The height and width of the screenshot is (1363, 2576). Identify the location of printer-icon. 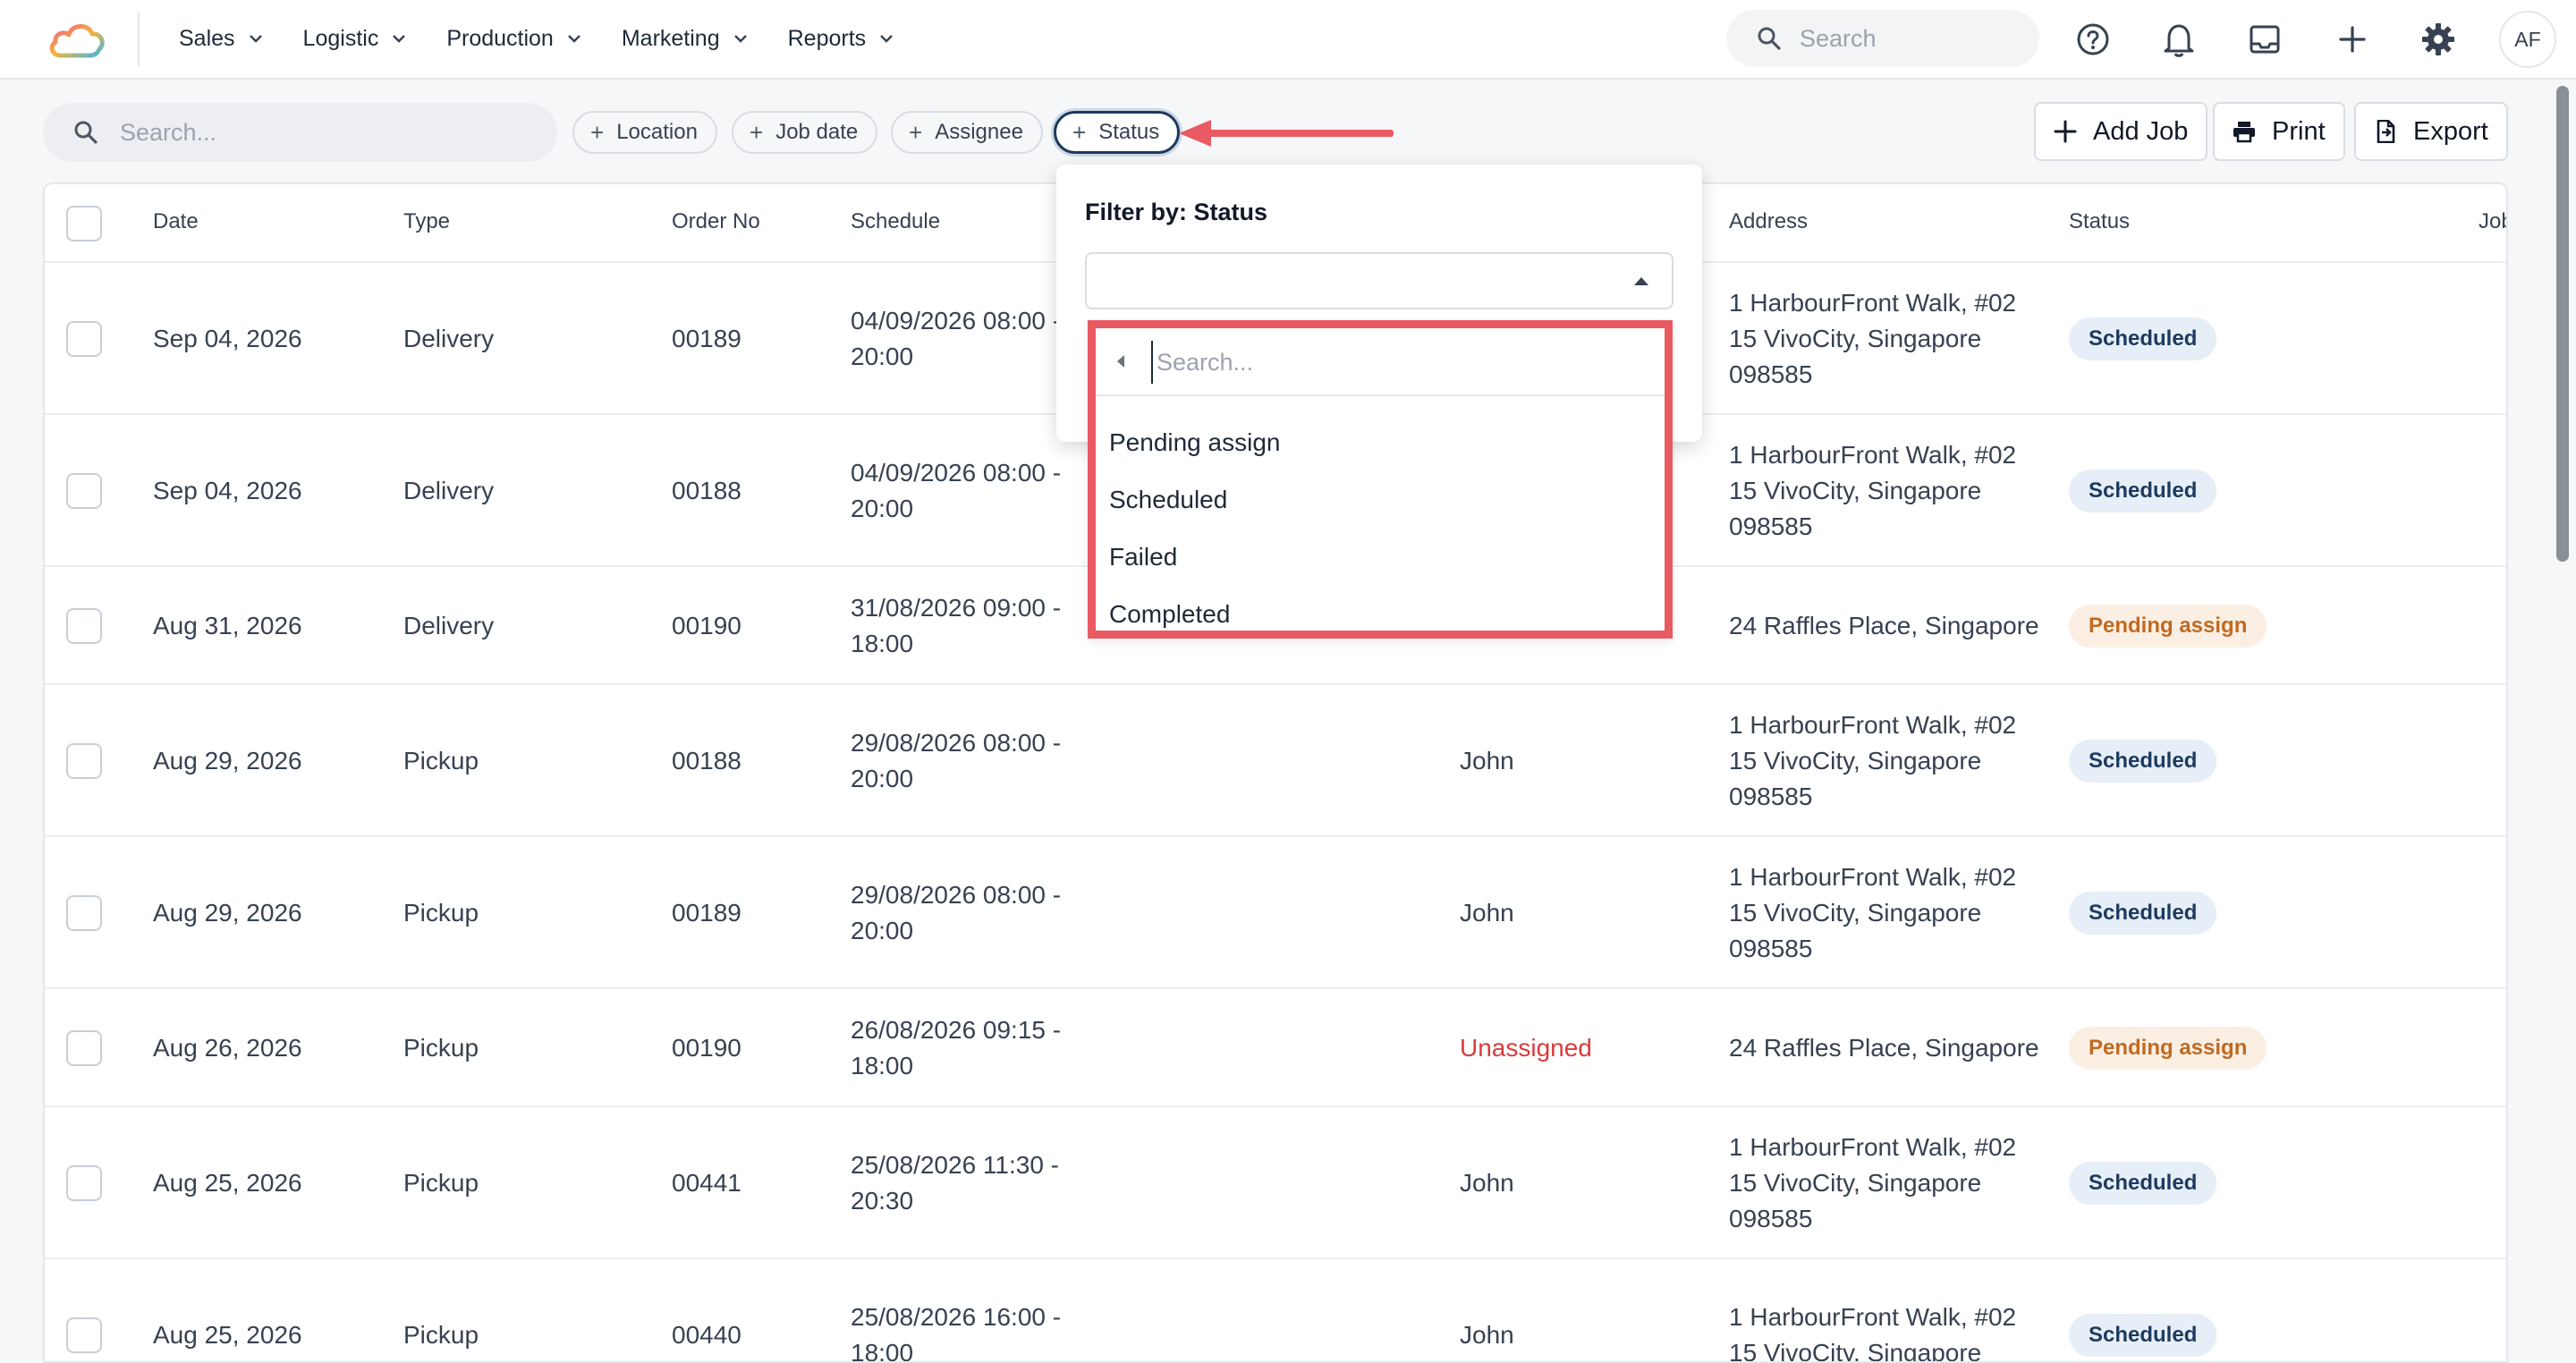
(2244, 132).